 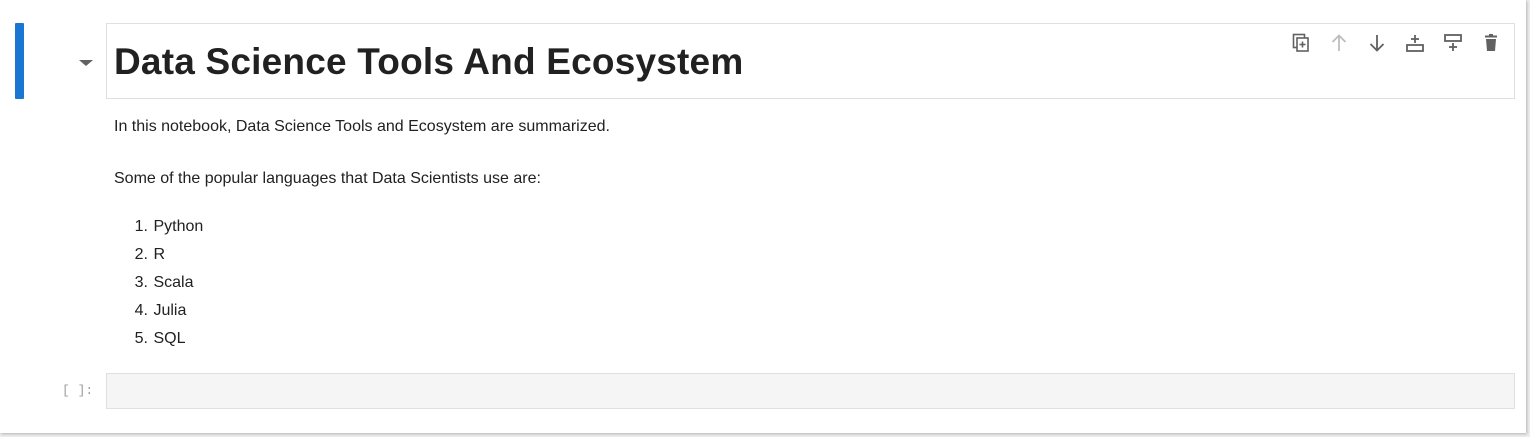 What do you see at coordinates (141, 282) in the screenshot?
I see `list-number: 3.` at bounding box center [141, 282].